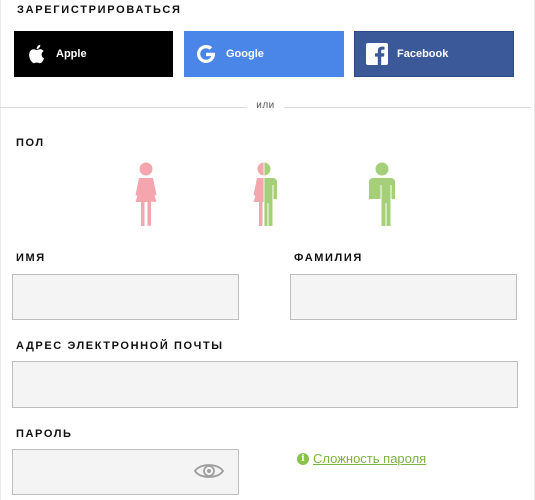 This screenshot has height=500, width=535. Describe the element at coordinates (303, 458) in the screenshot. I see `info-icon: i` at that location.